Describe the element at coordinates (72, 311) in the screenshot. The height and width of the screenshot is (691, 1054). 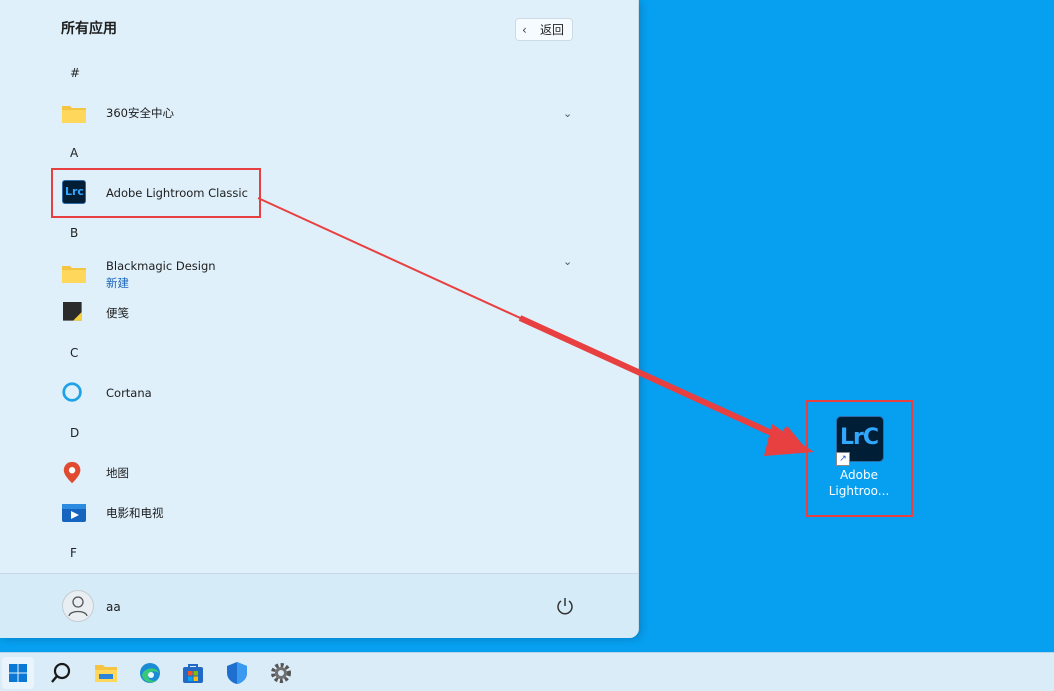
I see `sticky-notes-icon` at that location.